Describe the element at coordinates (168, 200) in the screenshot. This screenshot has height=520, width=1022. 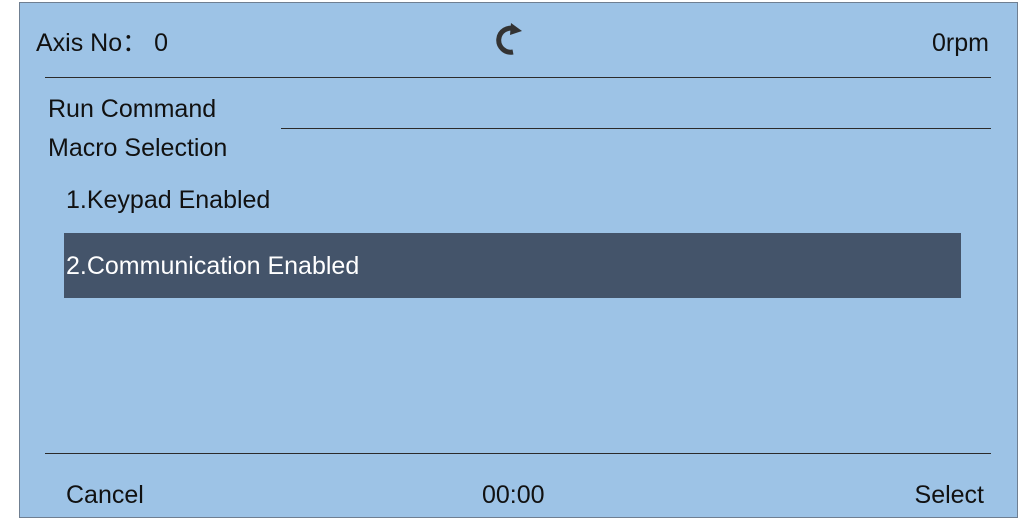
I see `menu-option-keypad: 1.Keypad Enabled` at that location.